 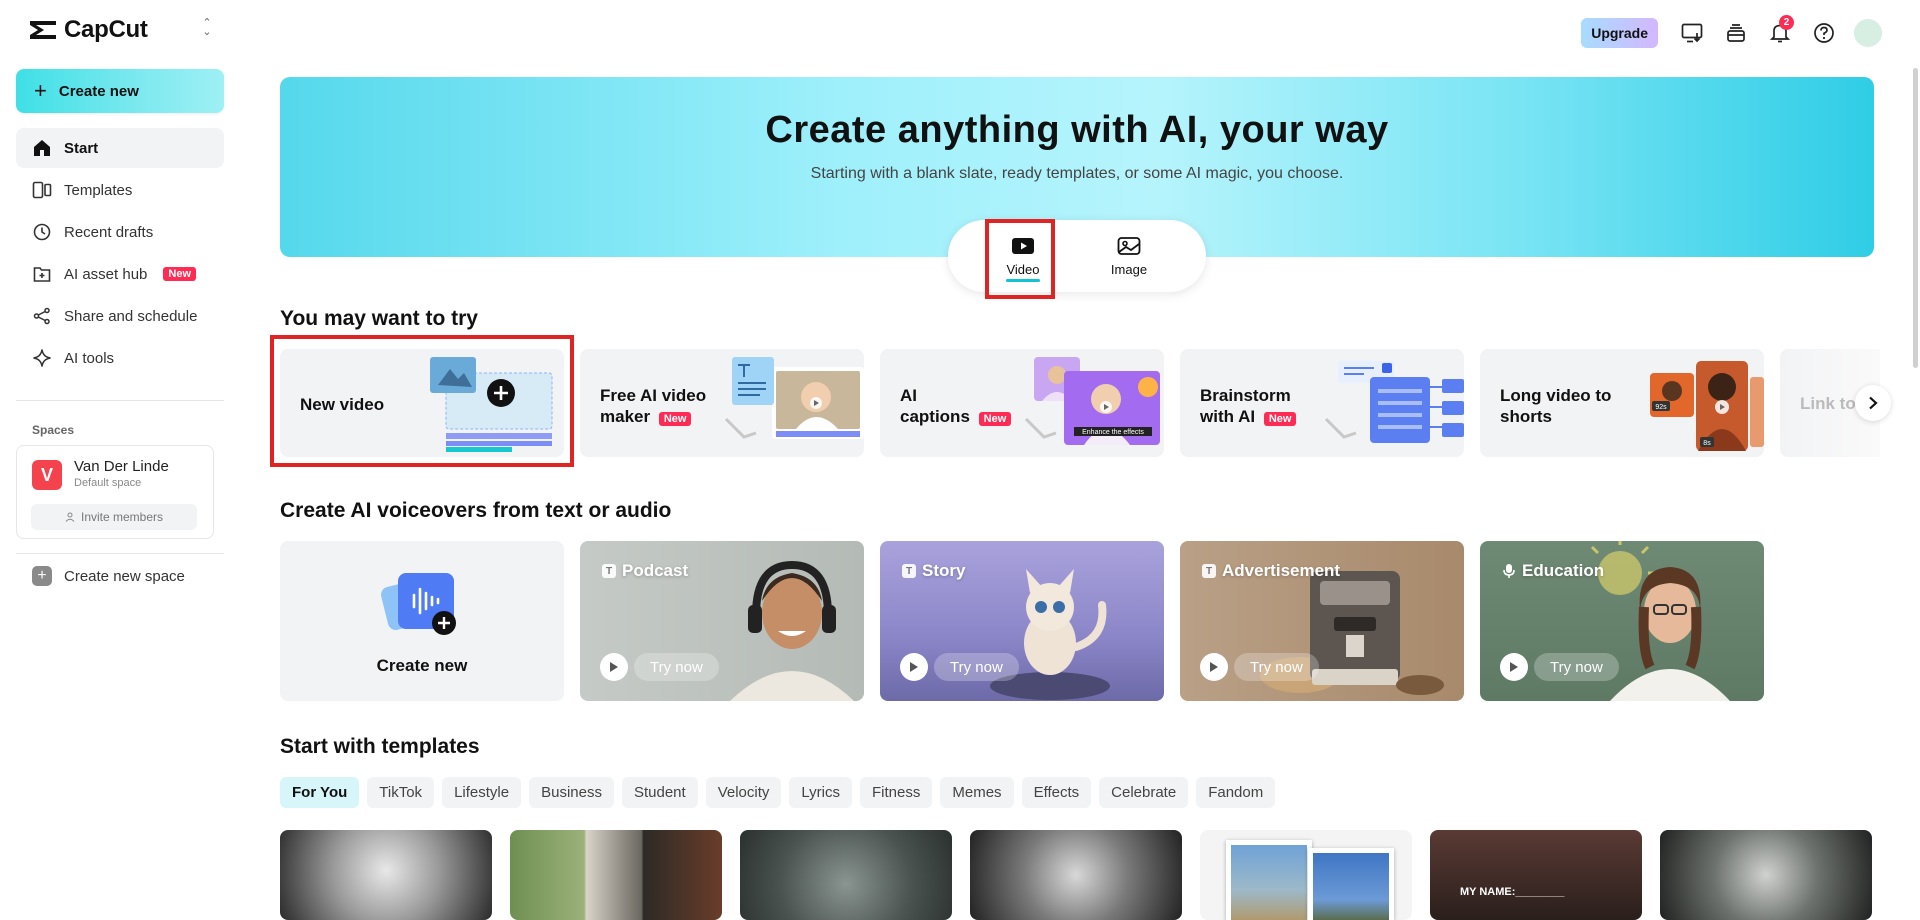 What do you see at coordinates (722, 403) in the screenshot?
I see `free-ai-video-maker-card: Free AI video maker New` at bounding box center [722, 403].